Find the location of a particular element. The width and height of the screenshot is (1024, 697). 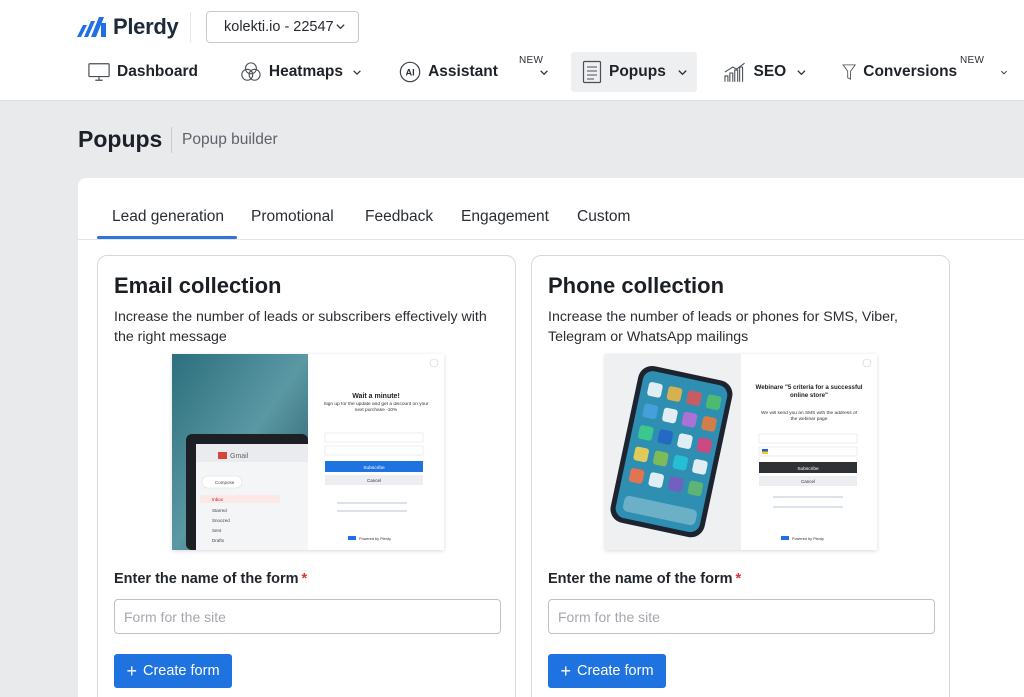

ai-icon: AI is located at coordinates (410, 72).